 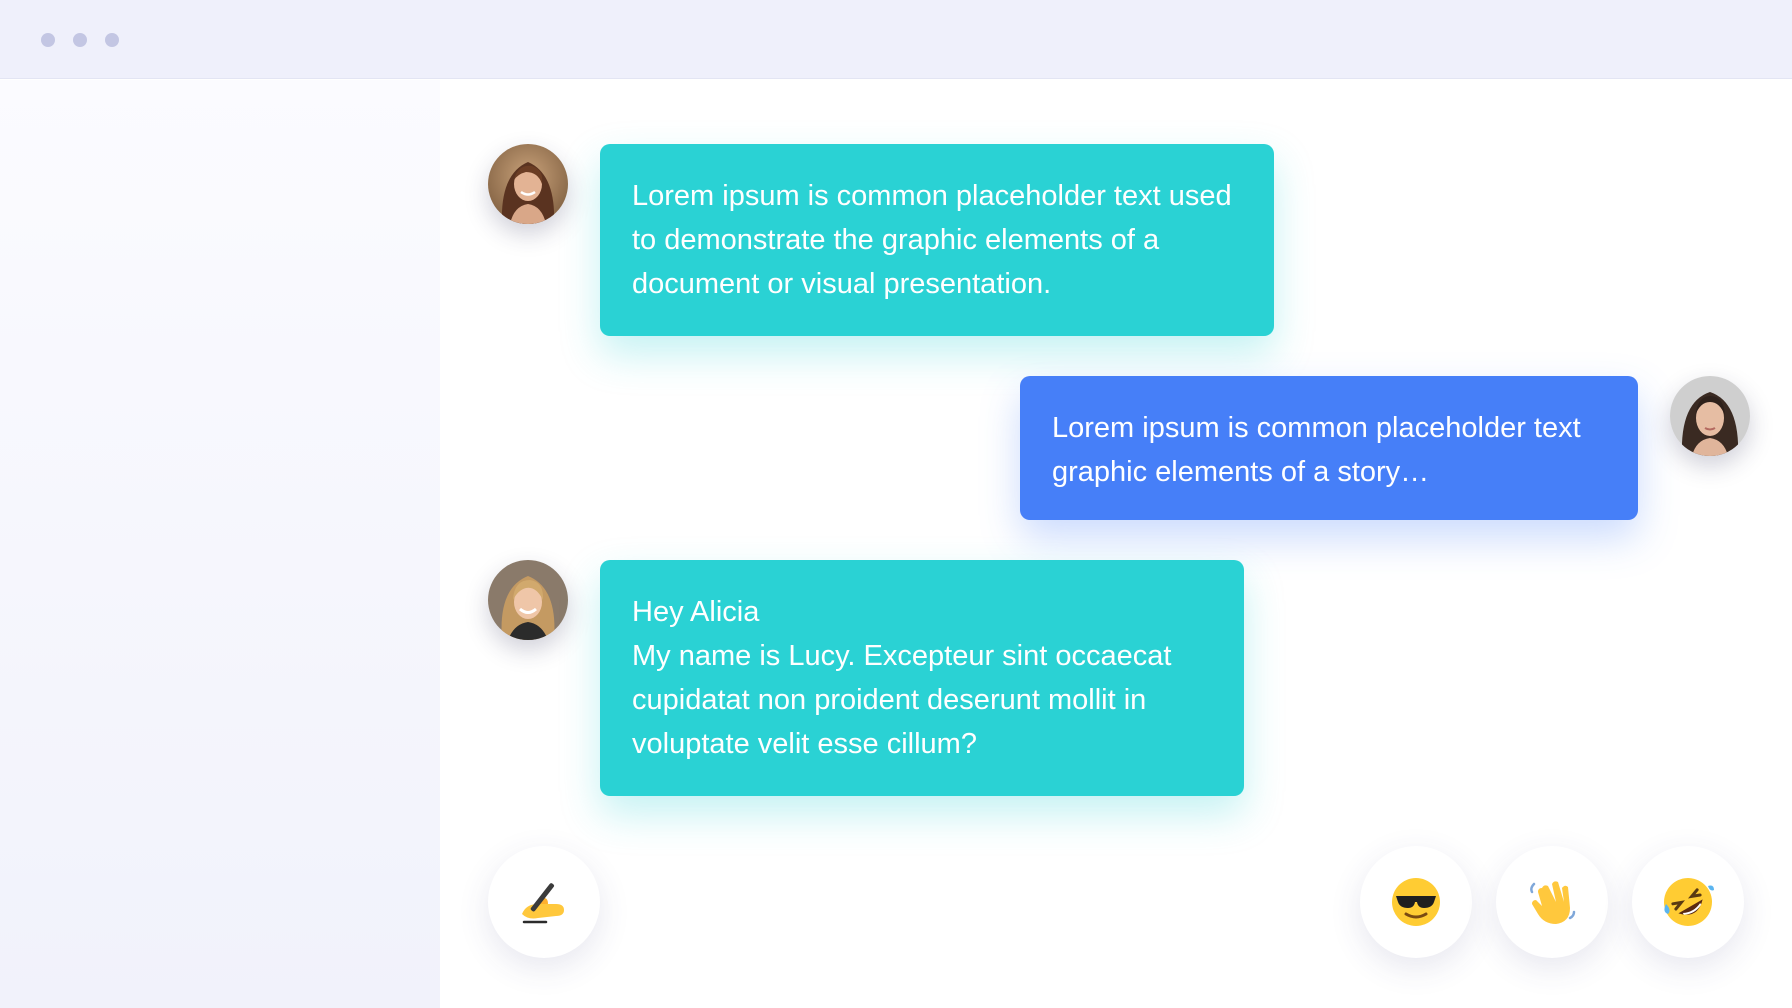 I want to click on sunglasses-emoji-icon, so click(x=1416, y=902).